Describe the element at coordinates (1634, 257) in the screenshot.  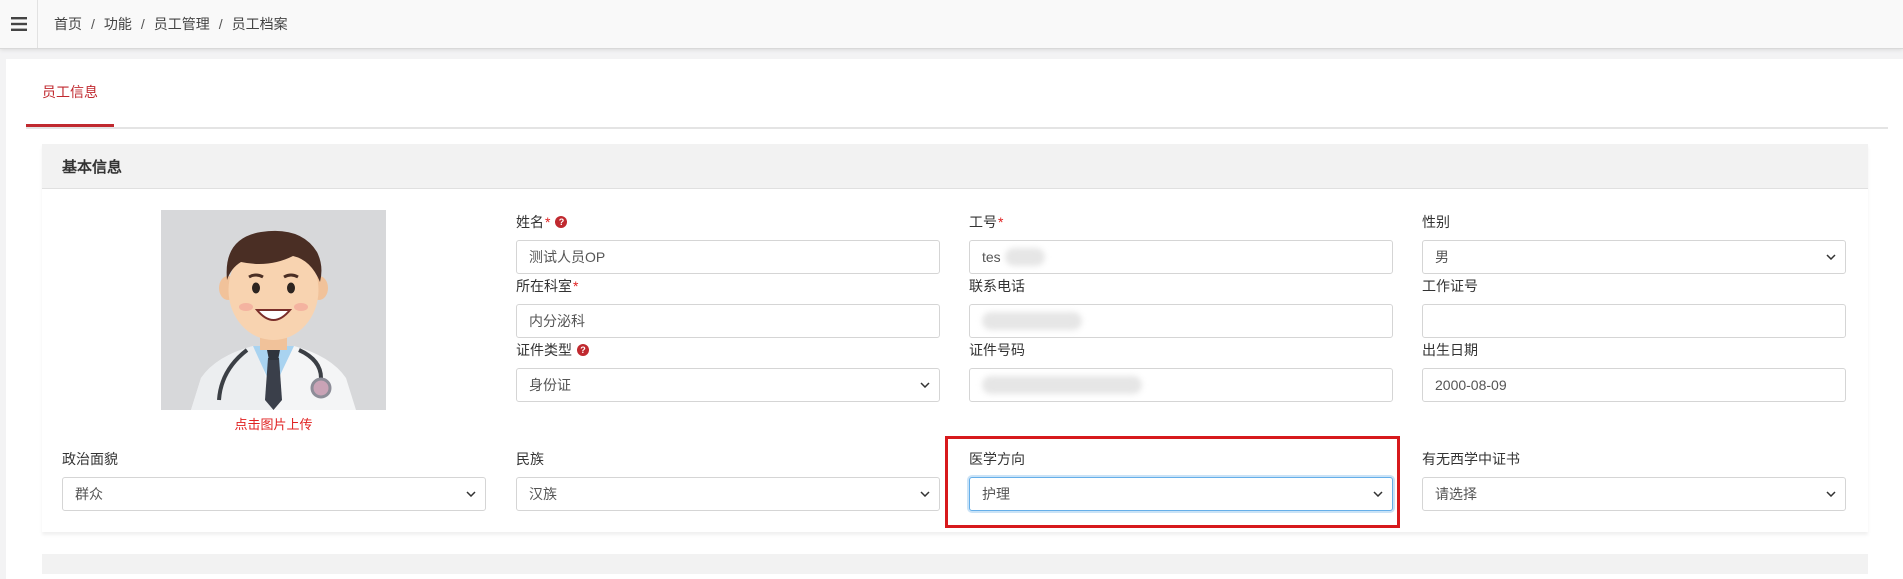
I see `gender-select: 男` at that location.